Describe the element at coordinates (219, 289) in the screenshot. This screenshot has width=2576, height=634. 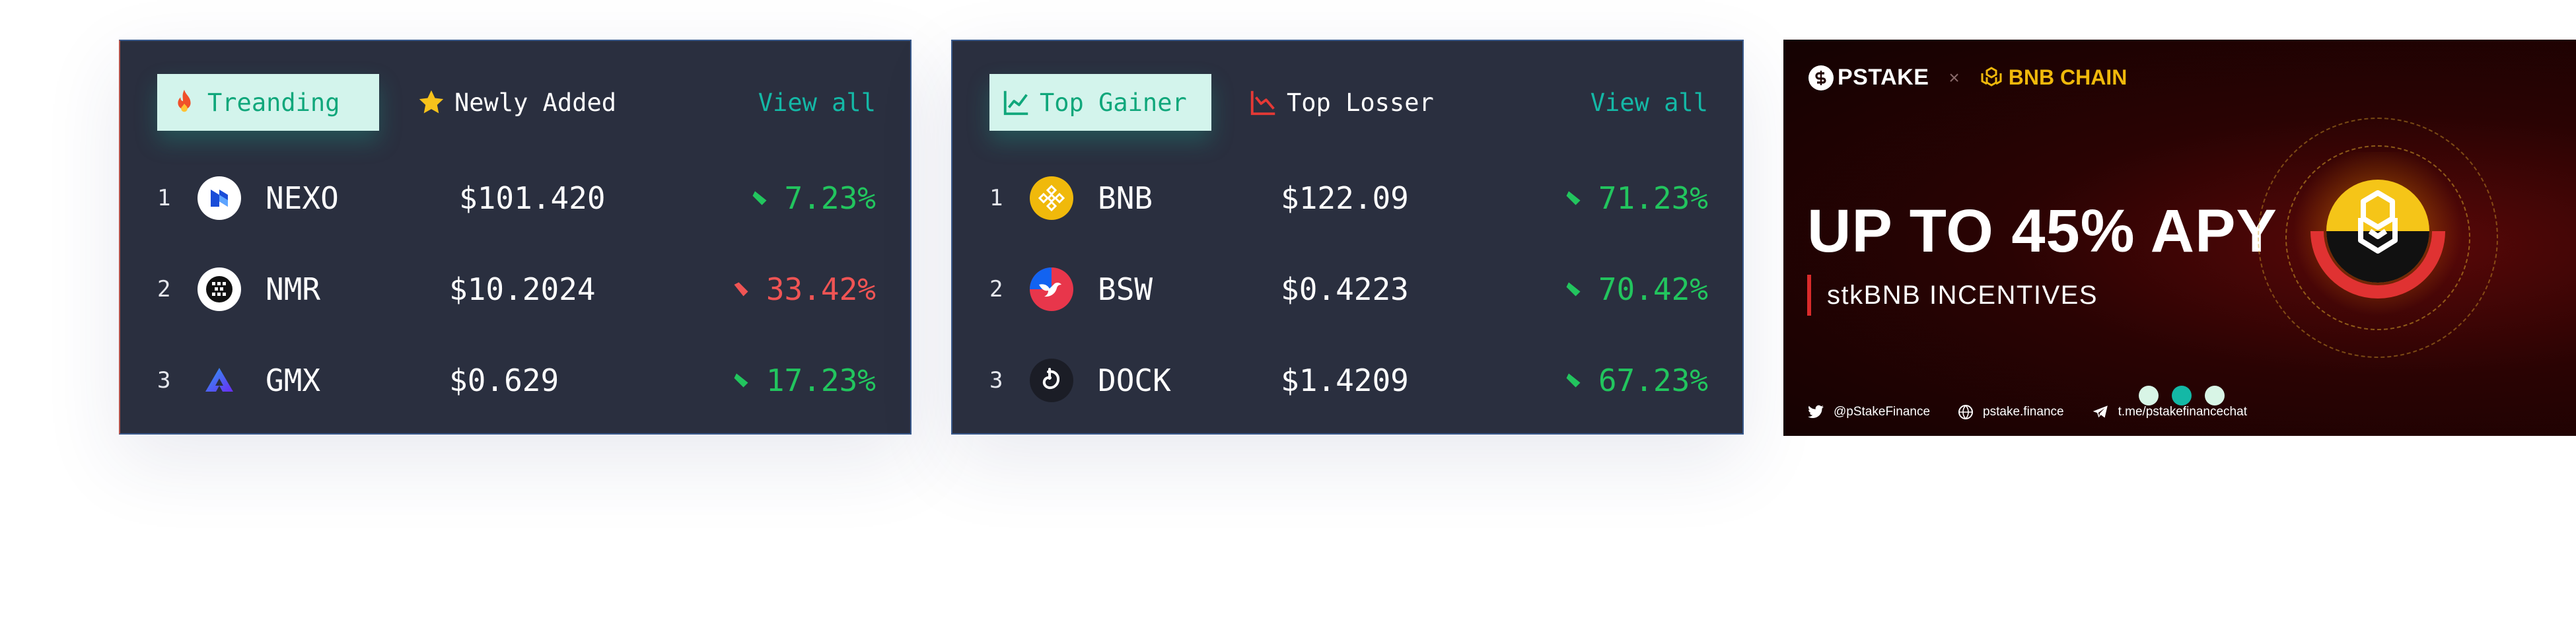
I see `numeraire-logo-icon` at that location.